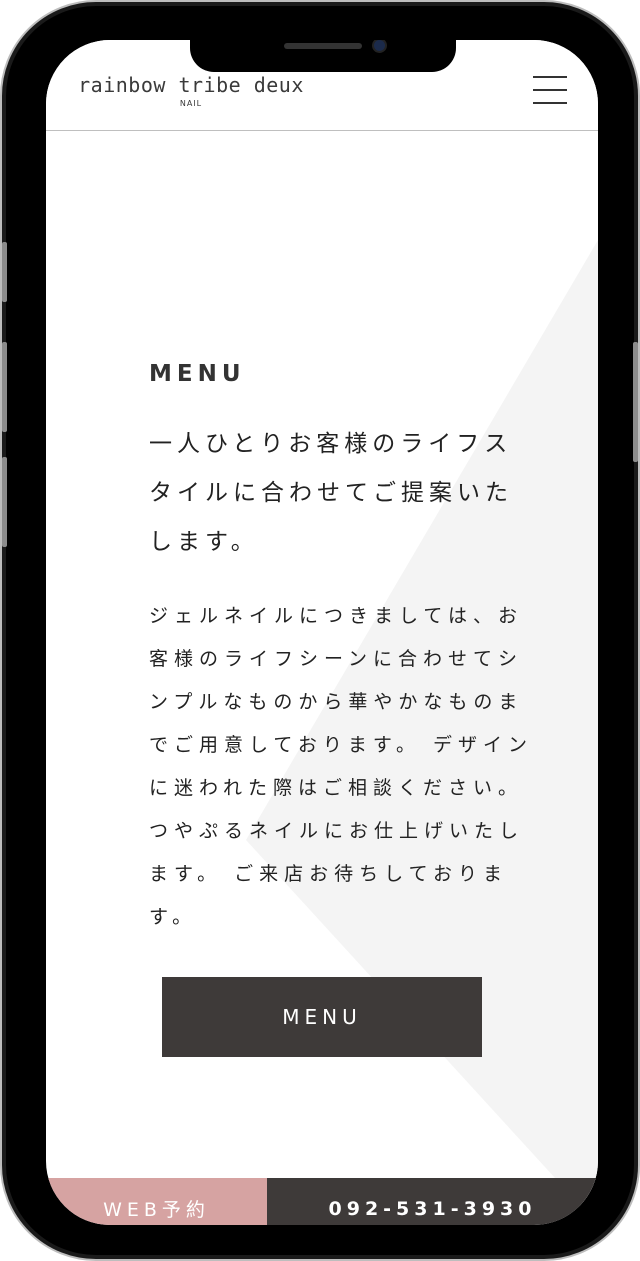 The image size is (640, 1261). What do you see at coordinates (336, 616) in the screenshot?
I see `body-line: ジェルネイルにつきましては、お` at bounding box center [336, 616].